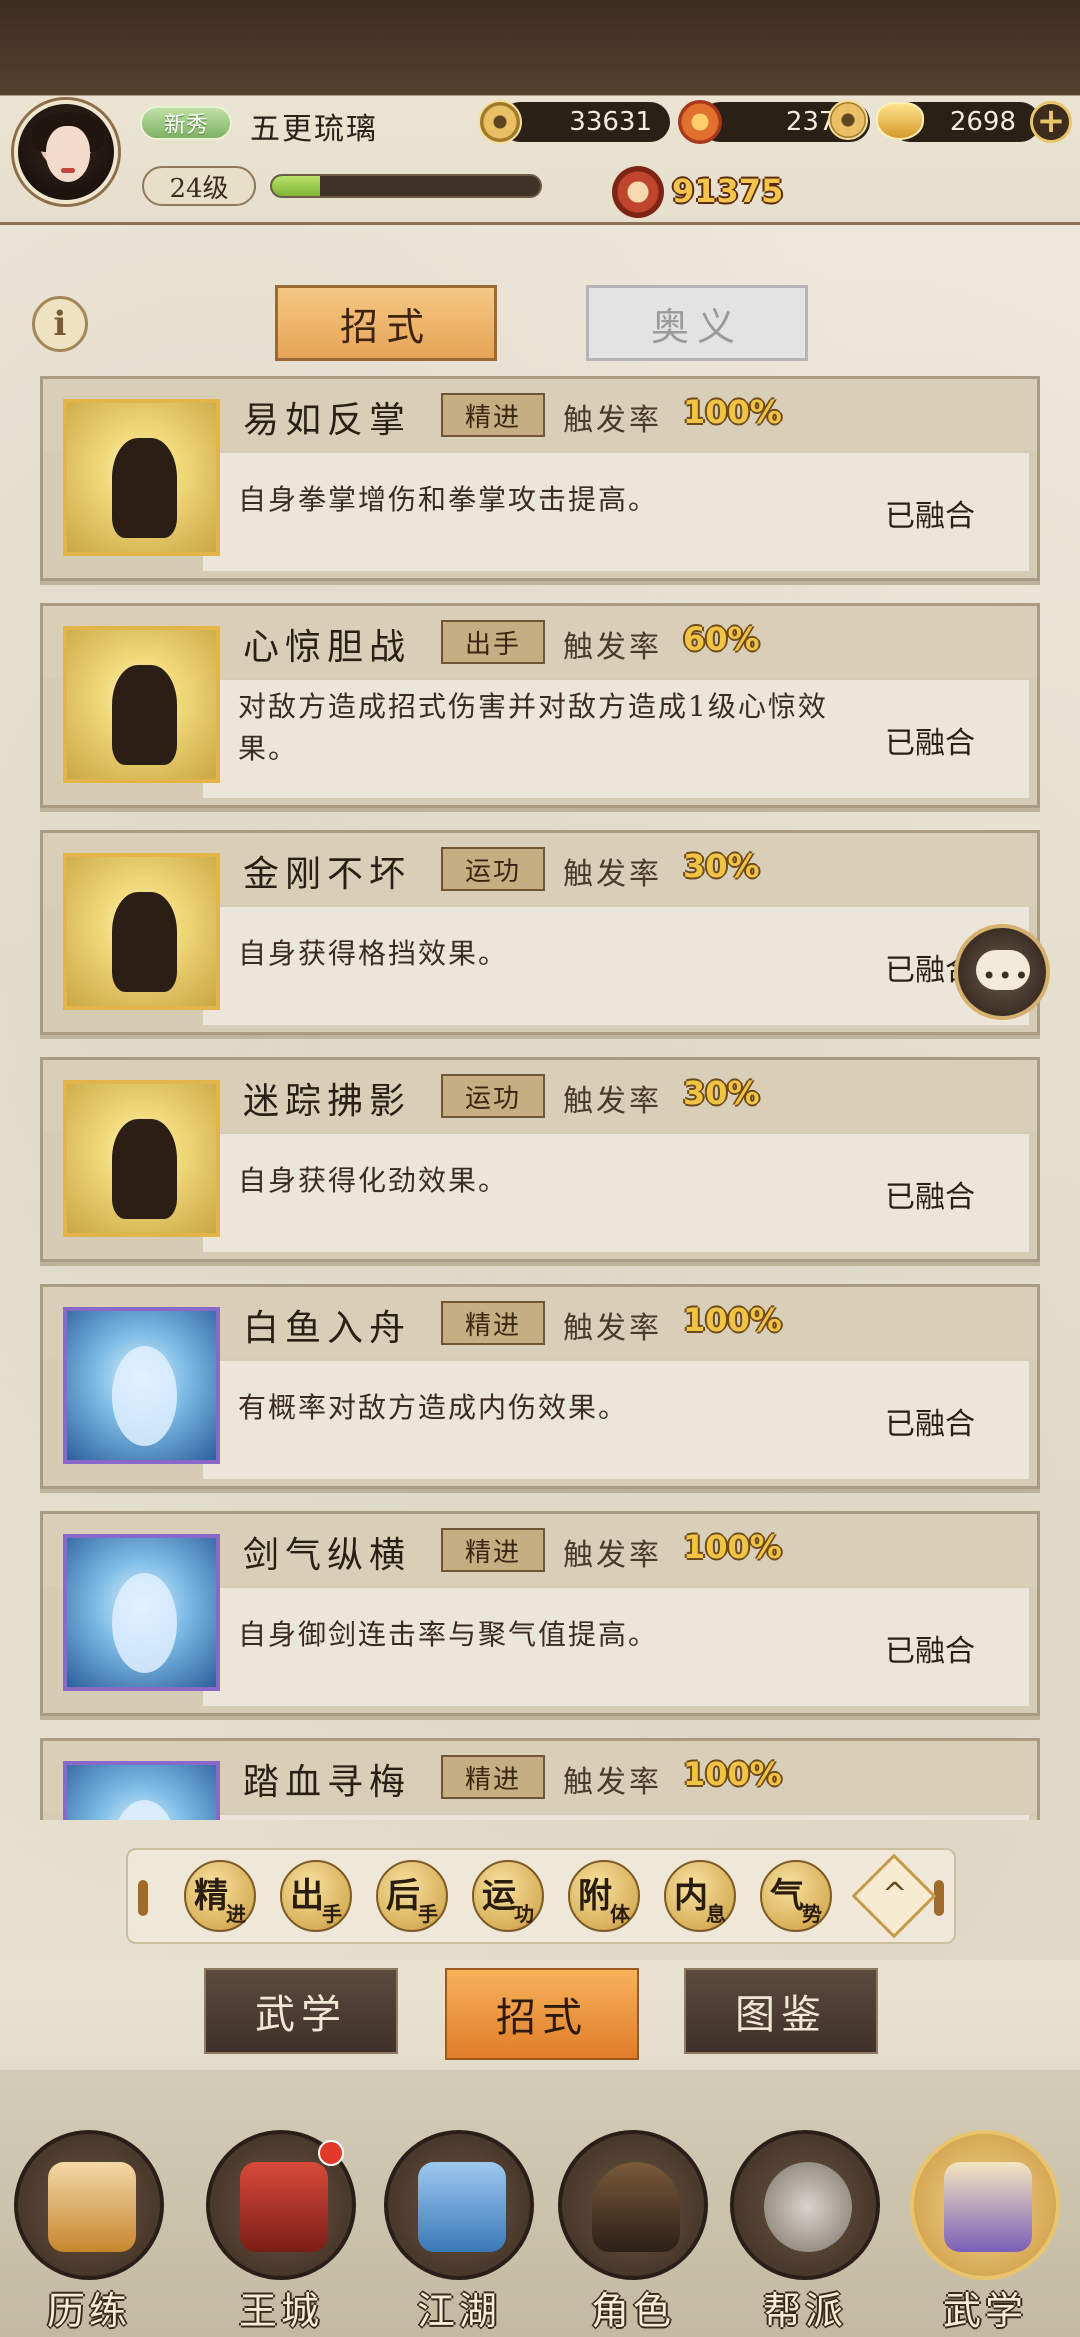 Image resolution: width=1080 pixels, height=2337 pixels. I want to click on scroll-icon, so click(985, 2205).